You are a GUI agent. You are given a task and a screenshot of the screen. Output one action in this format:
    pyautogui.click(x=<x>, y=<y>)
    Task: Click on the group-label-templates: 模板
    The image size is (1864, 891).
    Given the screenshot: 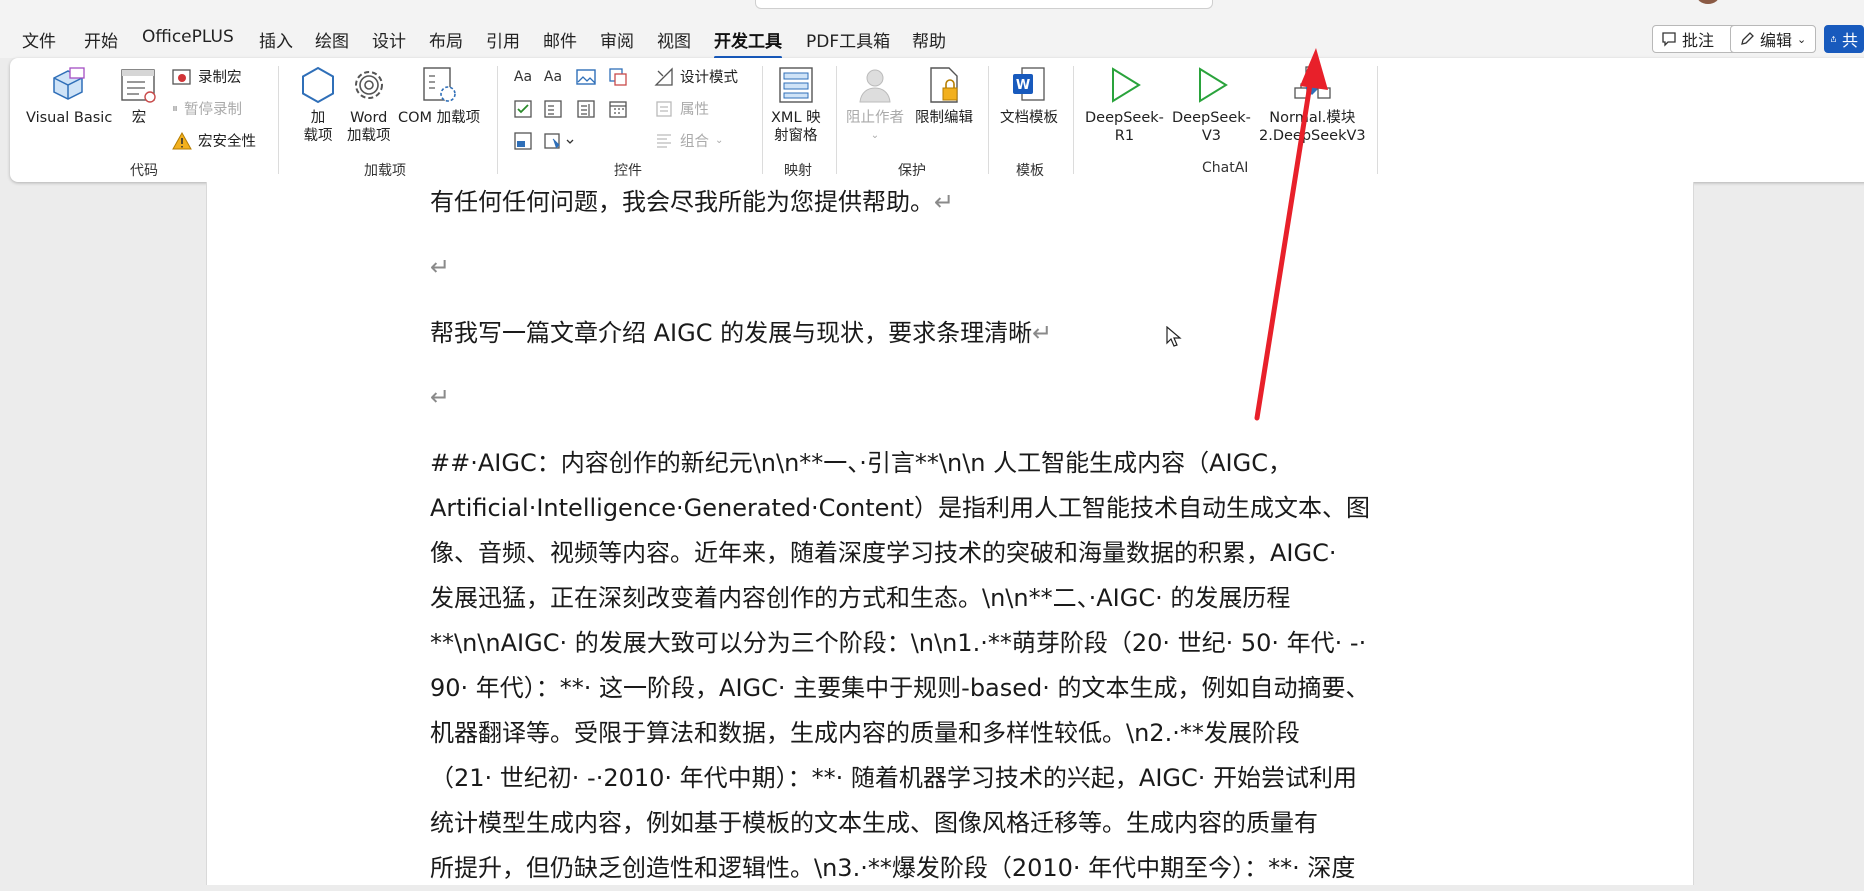 What is the action you would take?
    pyautogui.click(x=1030, y=171)
    